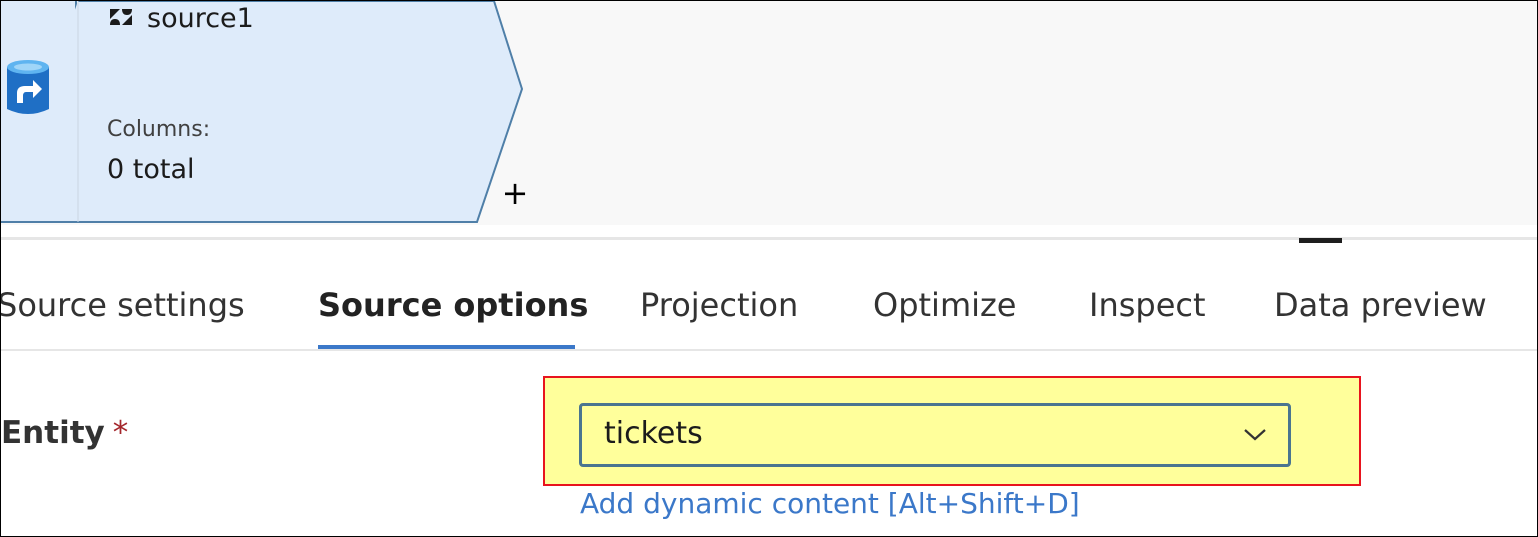  Describe the element at coordinates (123, 305) in the screenshot. I see `tab-source-settings: Source settings` at that location.